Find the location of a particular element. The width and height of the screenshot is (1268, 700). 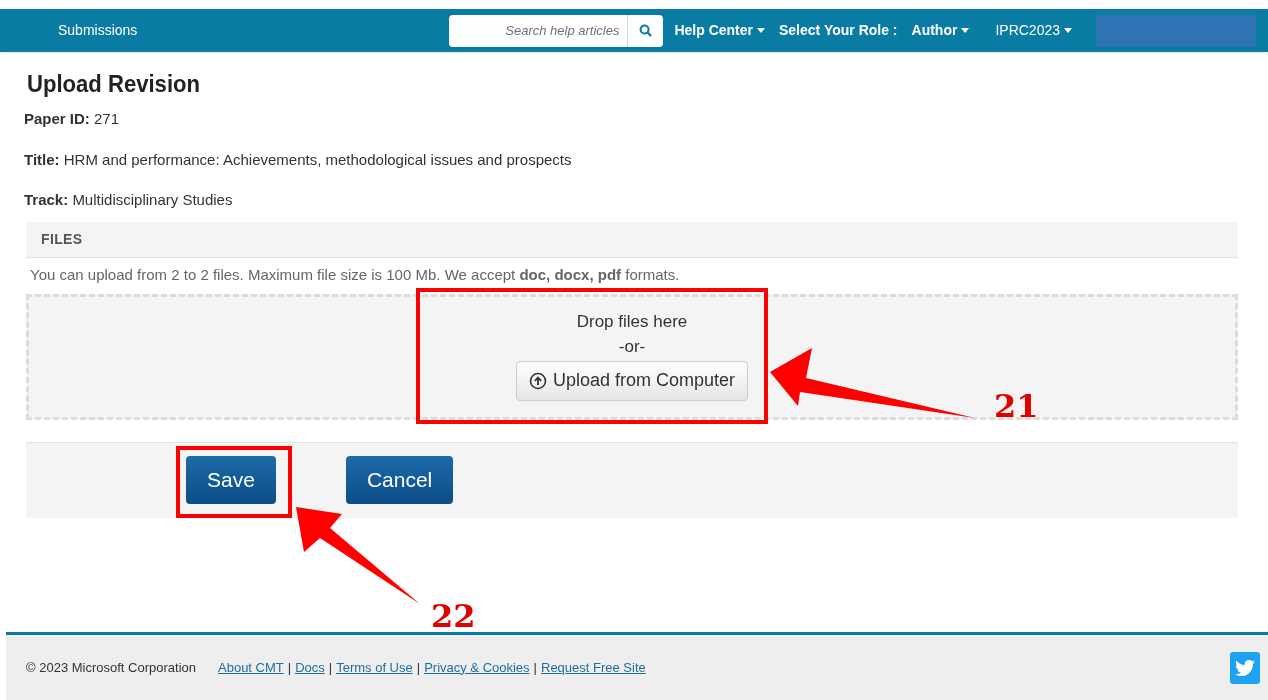

submissions-link: Submissions is located at coordinates (98, 30).